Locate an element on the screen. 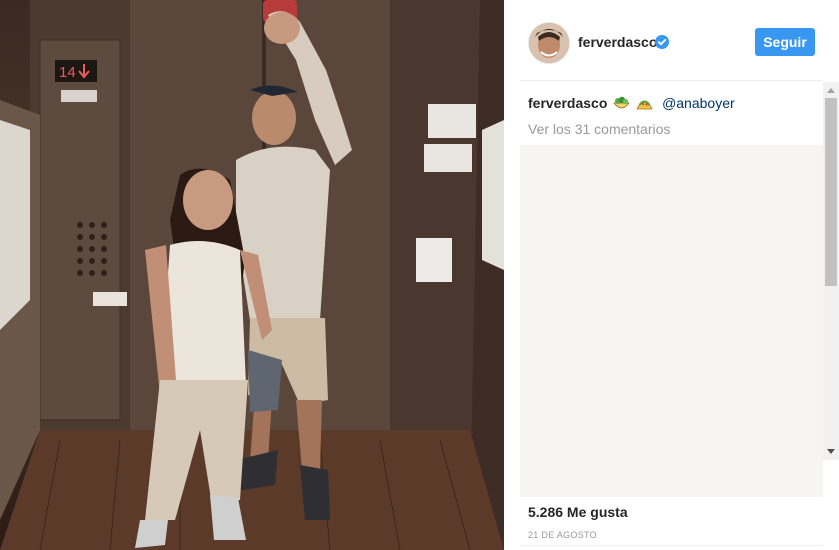 This screenshot has width=839, height=550. comments-scrollbar is located at coordinates (831, 271).